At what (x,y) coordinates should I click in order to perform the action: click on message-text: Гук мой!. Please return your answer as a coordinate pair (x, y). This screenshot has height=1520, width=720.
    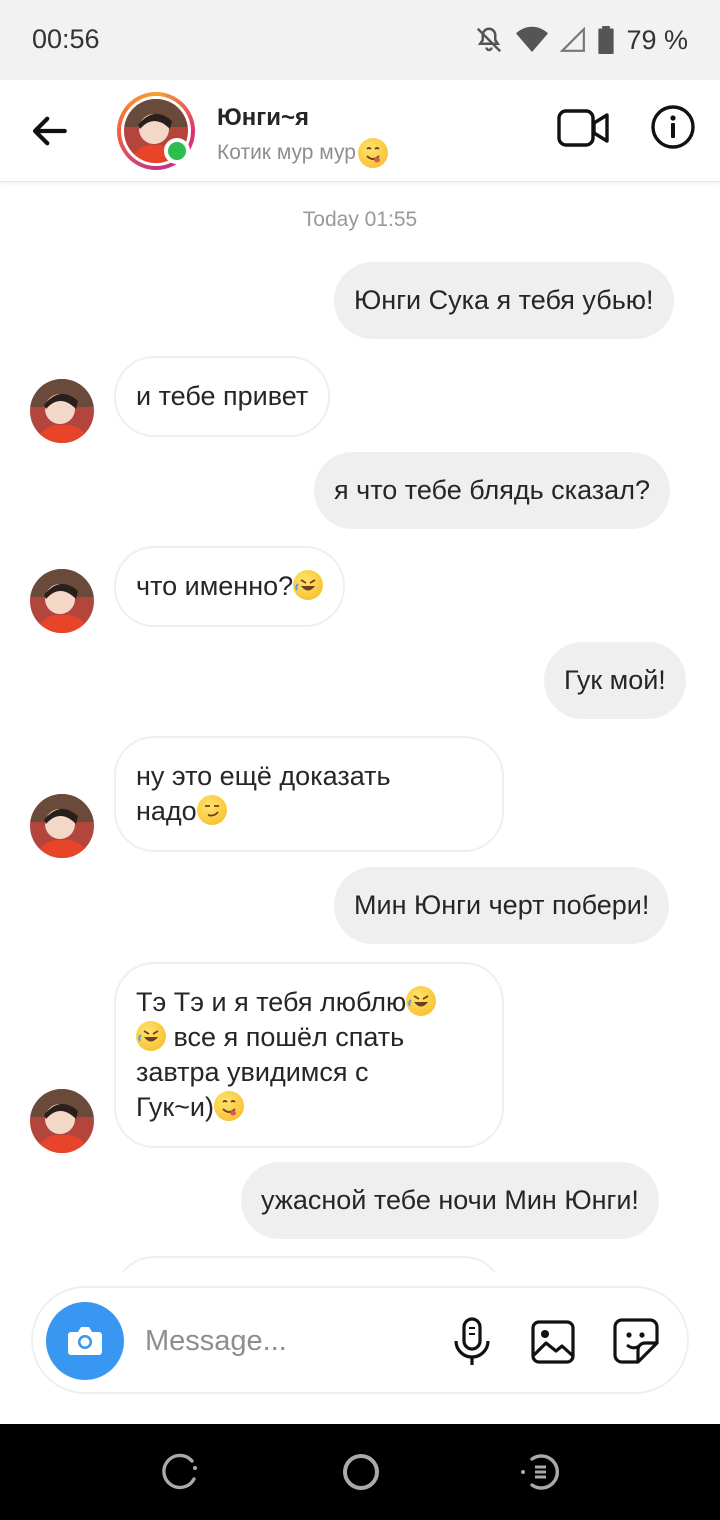
    Looking at the image, I should click on (615, 680).